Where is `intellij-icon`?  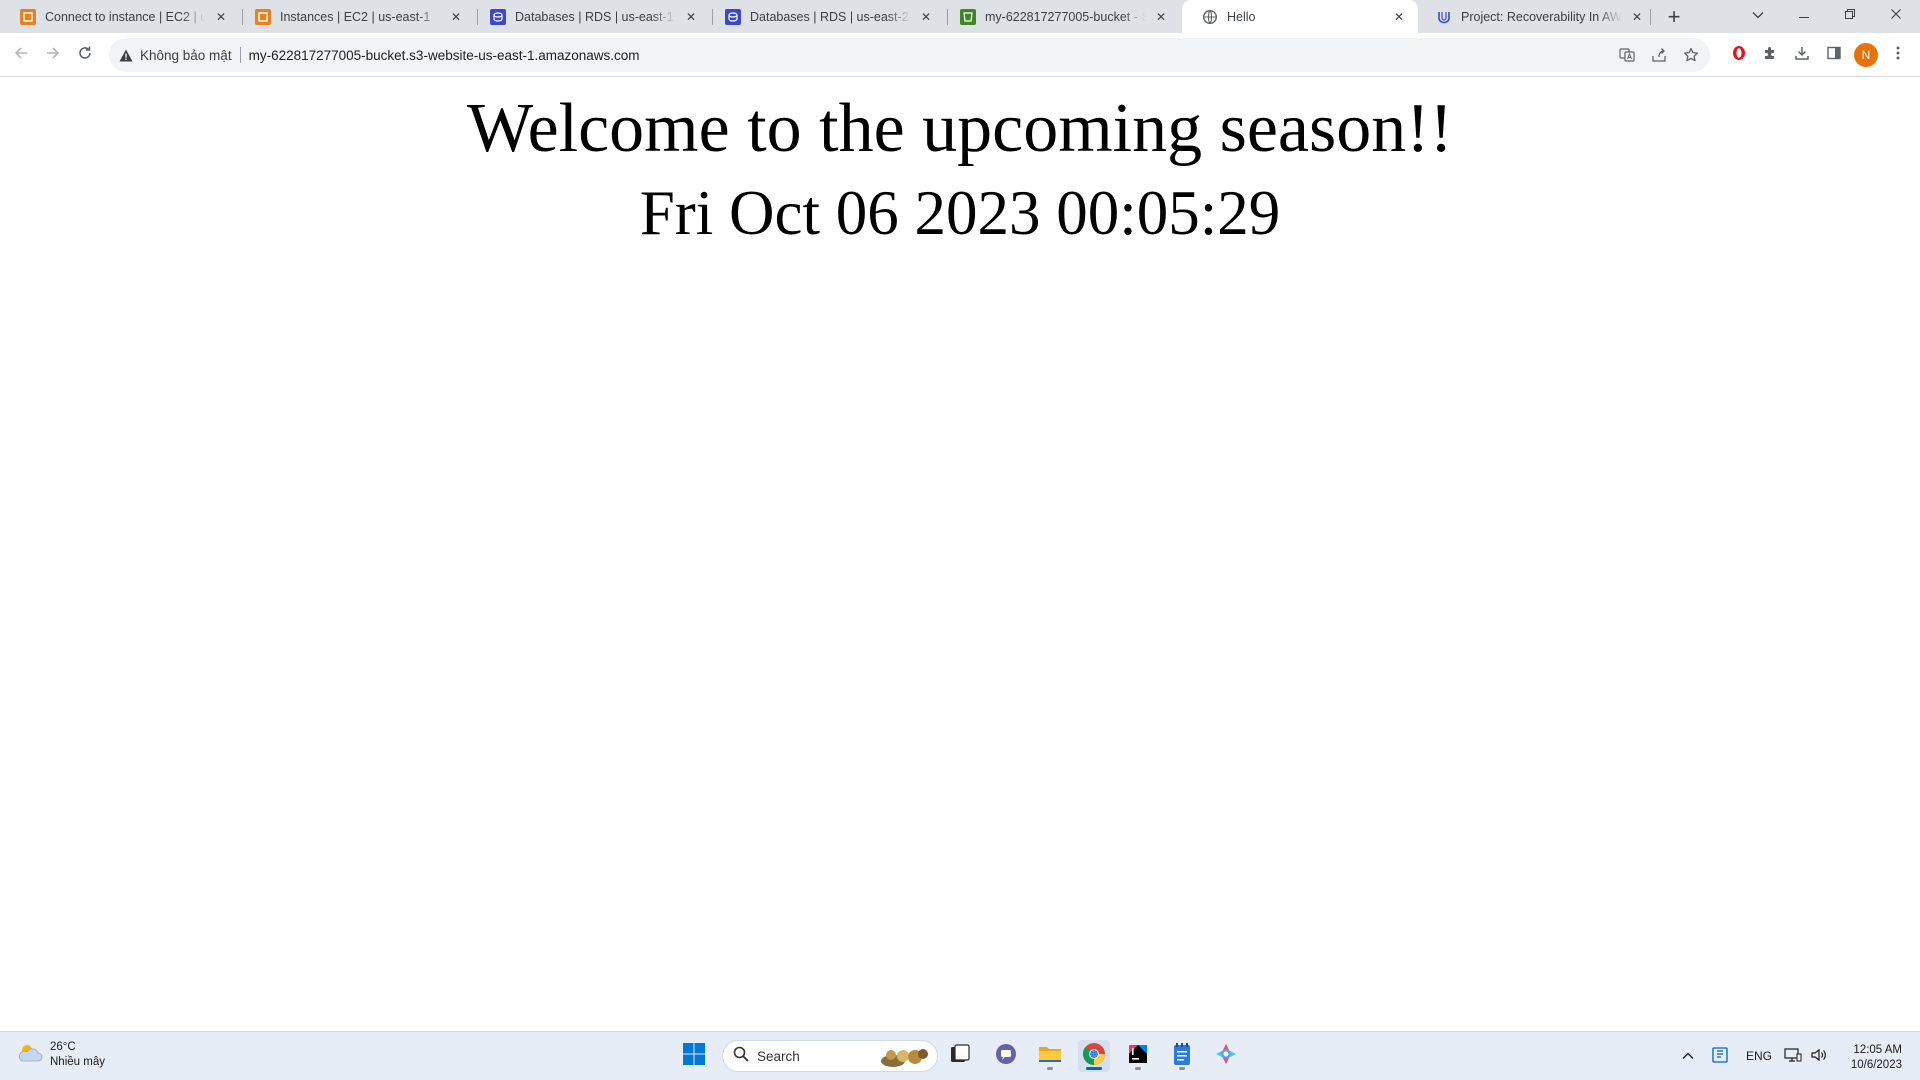
intellij-icon is located at coordinates (1138, 1056).